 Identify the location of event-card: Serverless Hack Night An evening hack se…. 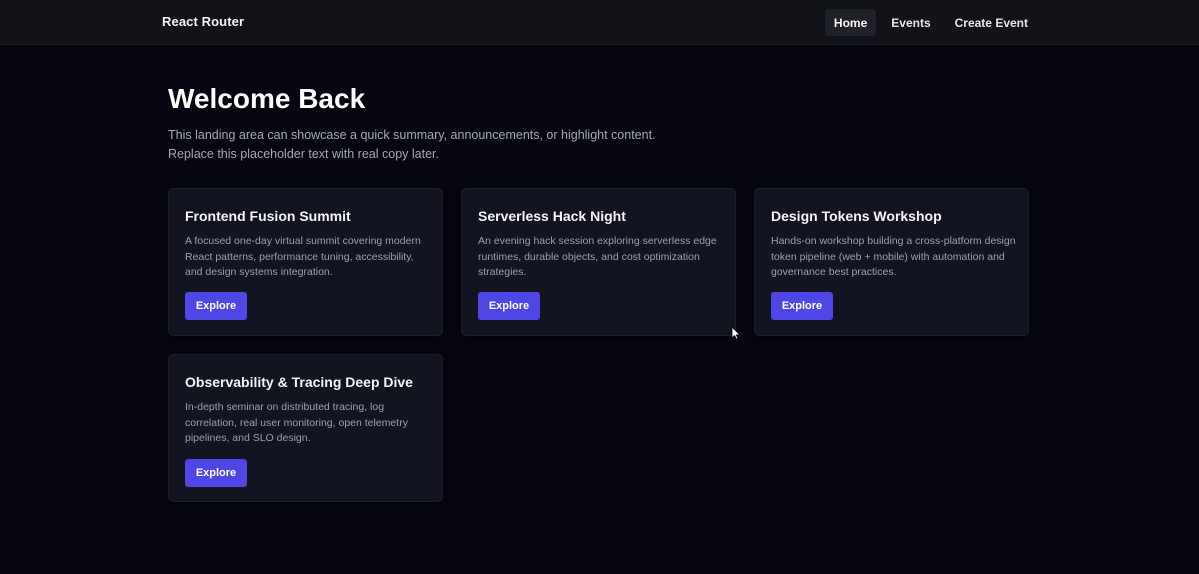
(598, 262).